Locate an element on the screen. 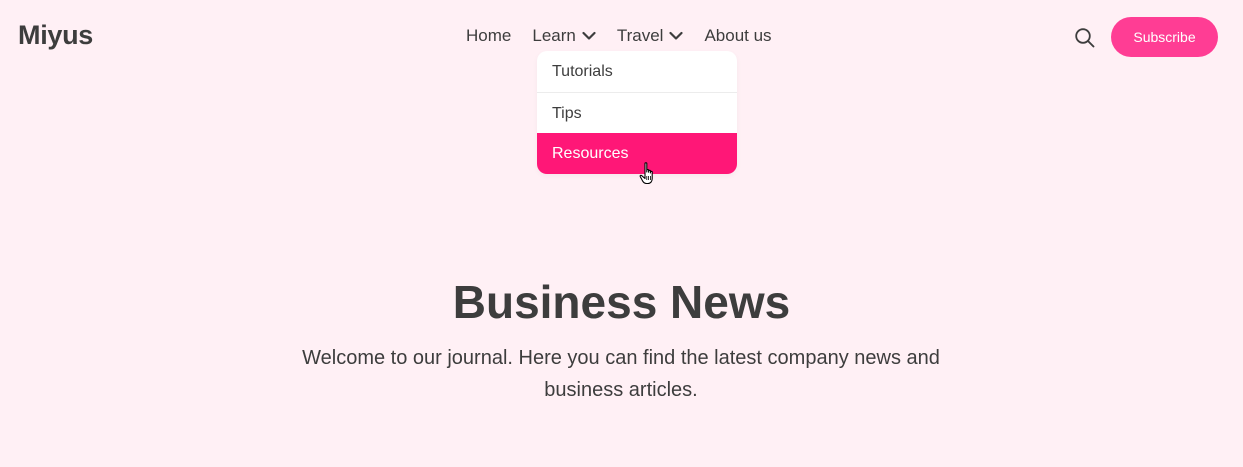 This screenshot has height=467, width=1243. dropdown-item-resources: Resources is located at coordinates (637, 153).